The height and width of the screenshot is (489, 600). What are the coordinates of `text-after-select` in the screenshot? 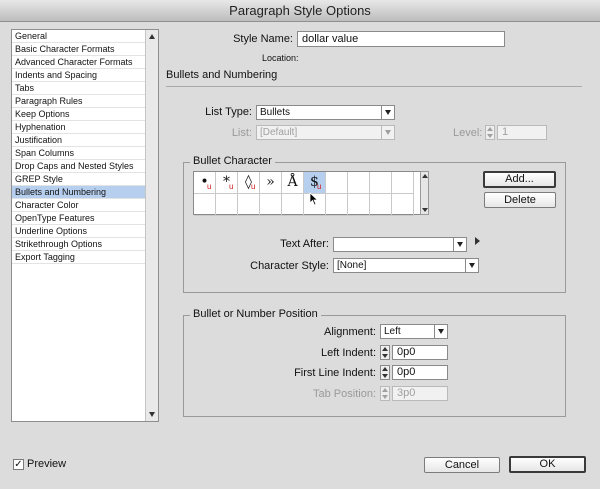 It's located at (400, 244).